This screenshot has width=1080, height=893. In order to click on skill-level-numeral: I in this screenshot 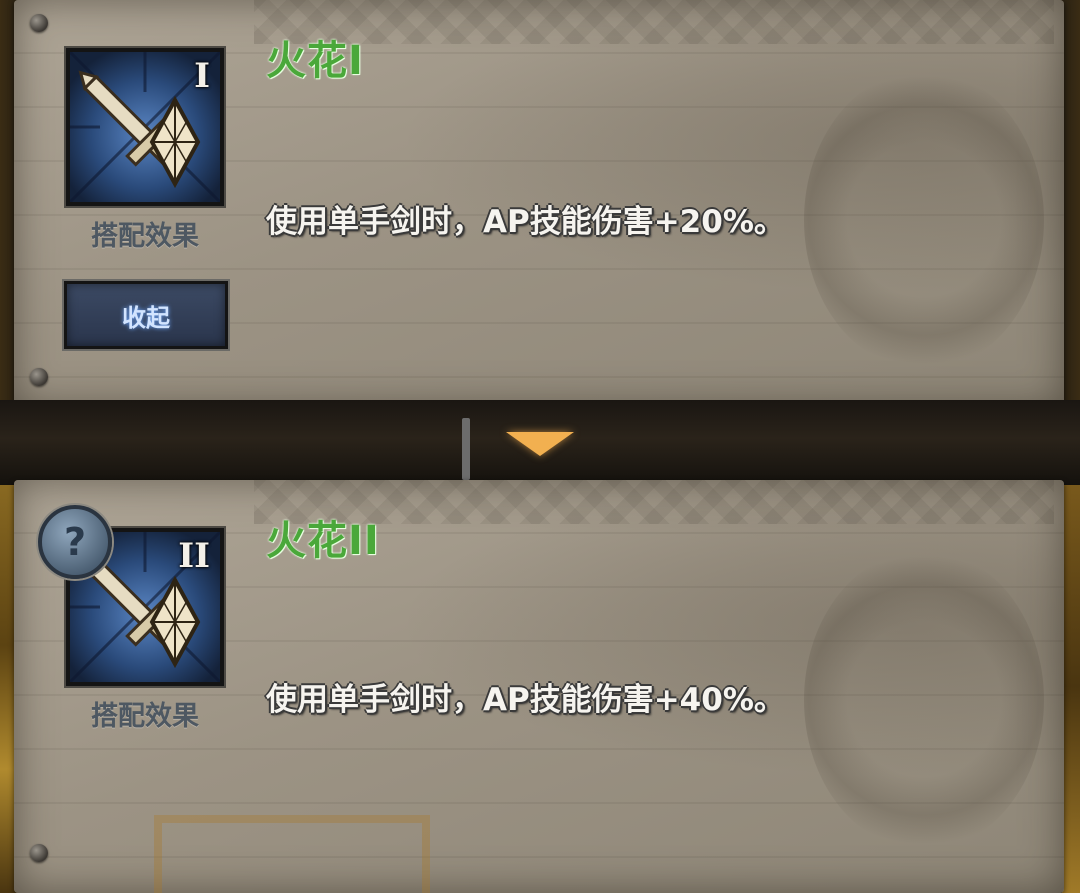, I will do `click(202, 76)`.